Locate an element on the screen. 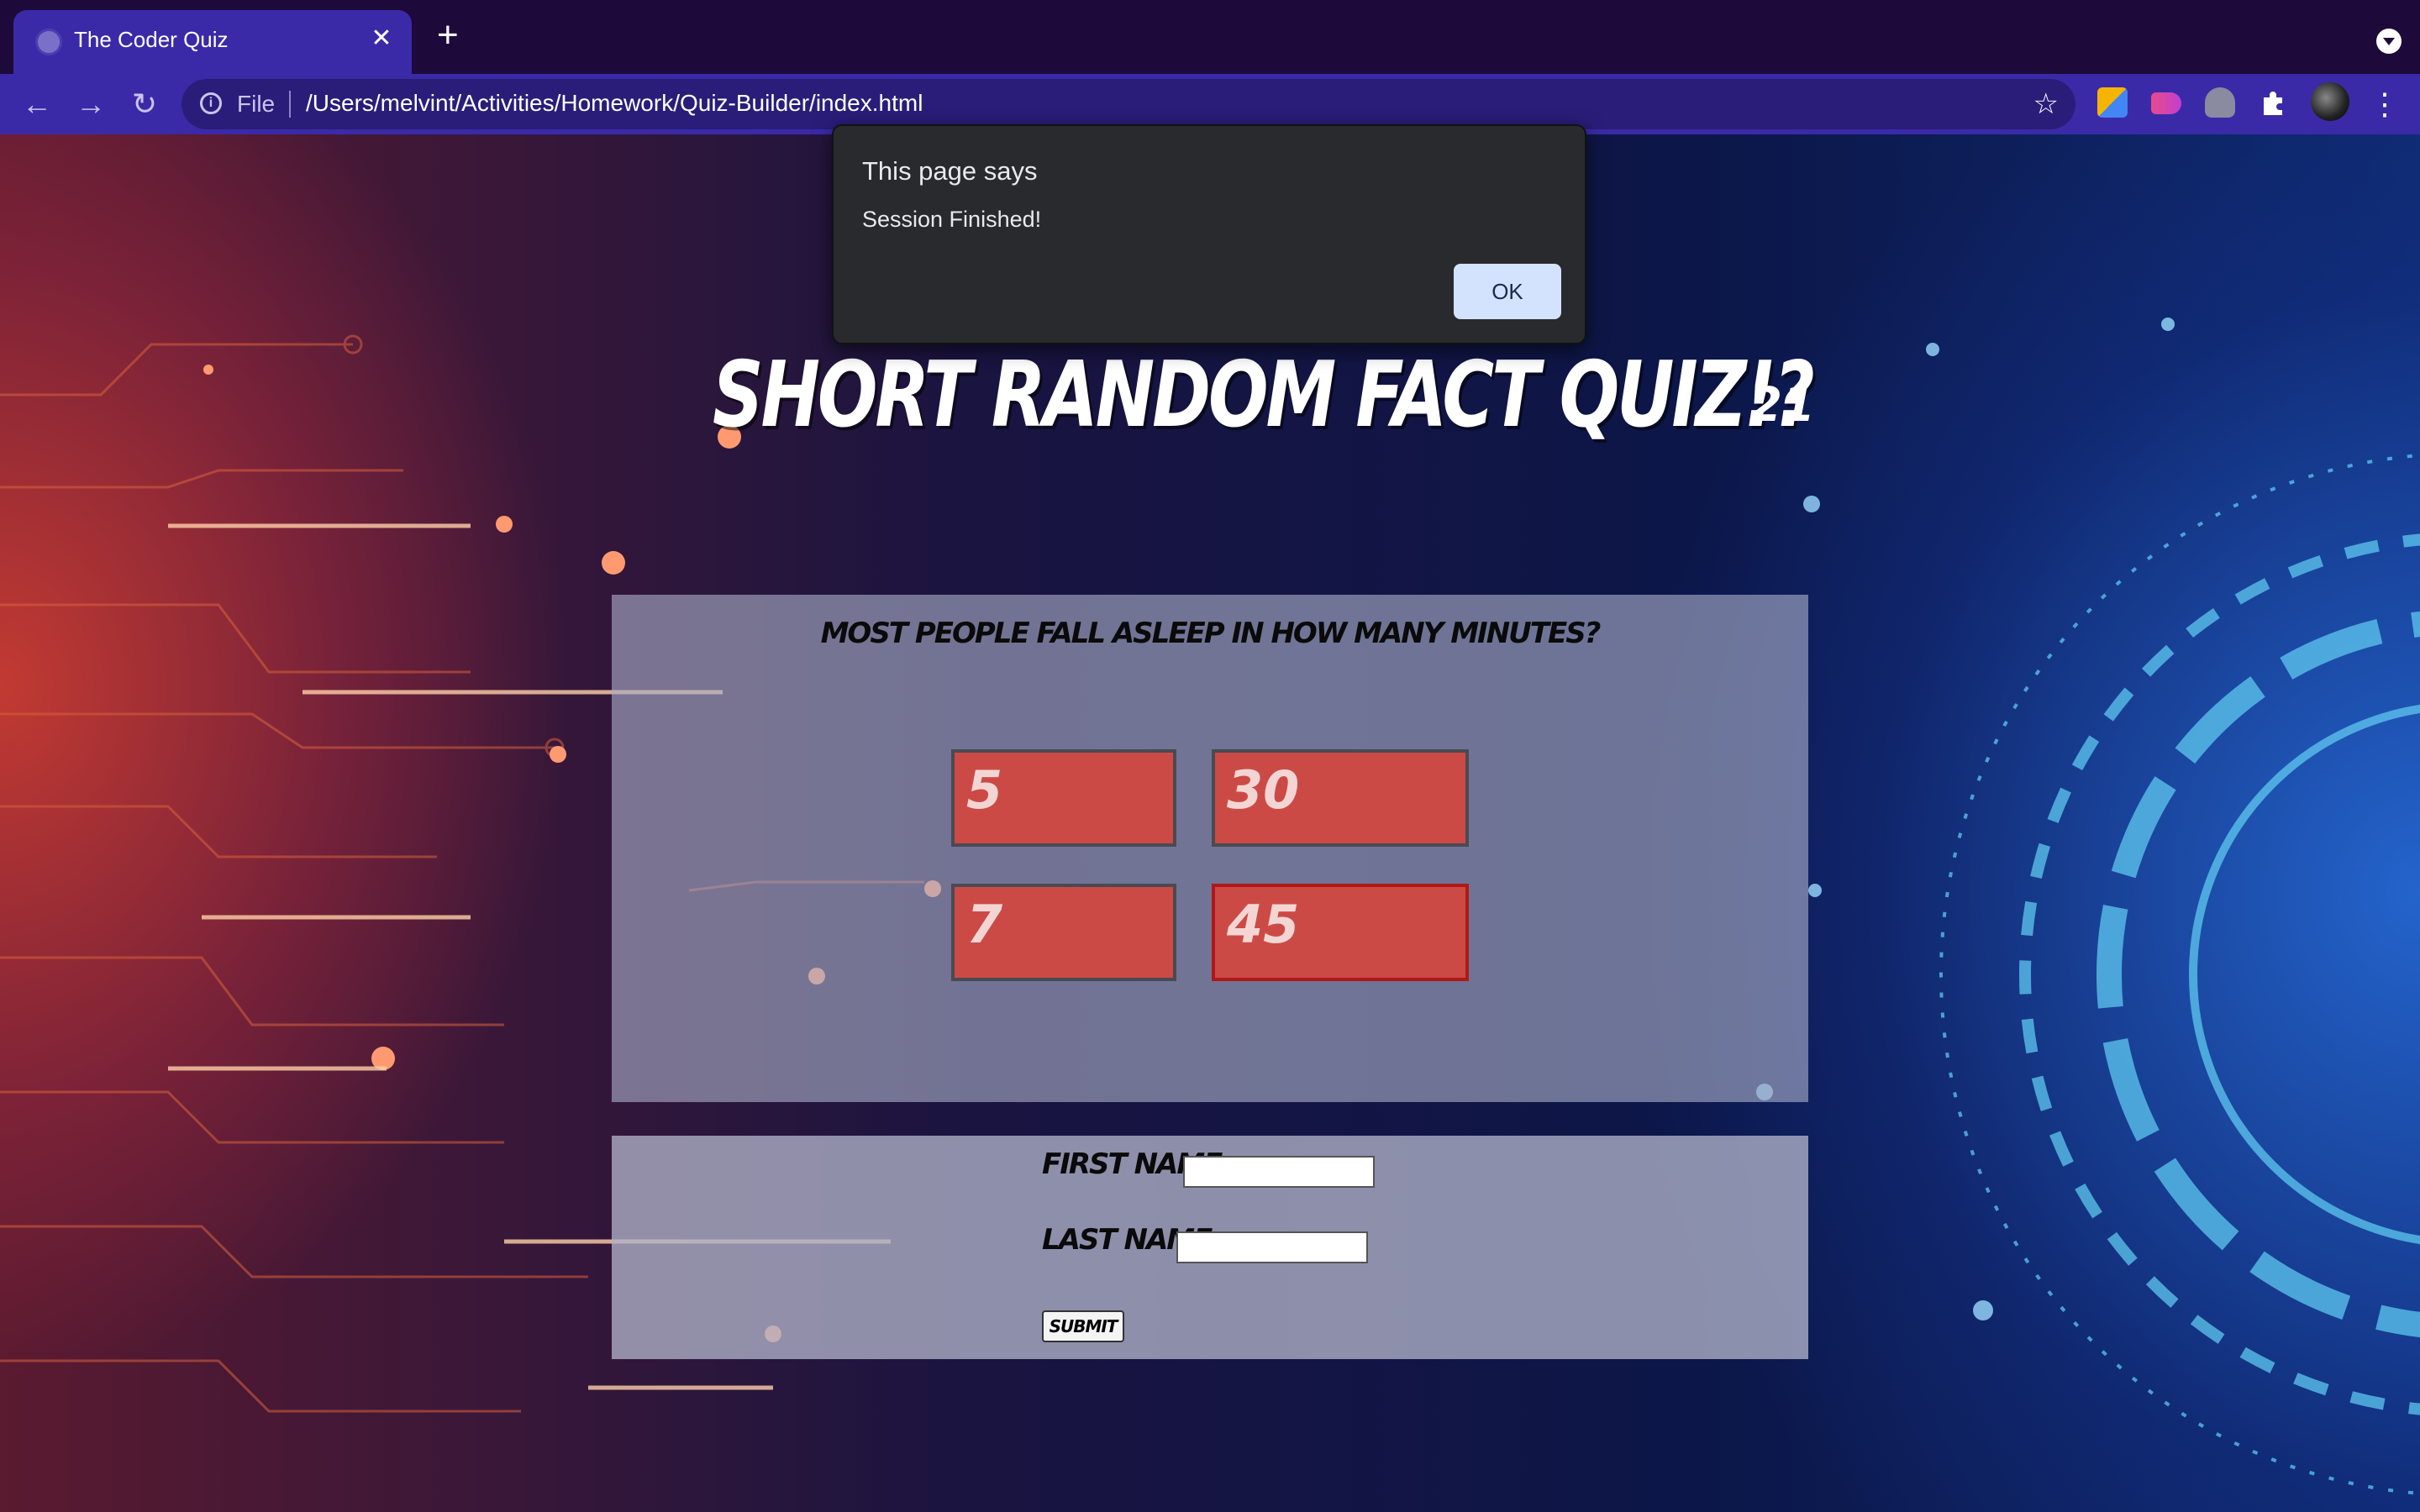  answer-button-2: 30 is located at coordinates (1341, 798).